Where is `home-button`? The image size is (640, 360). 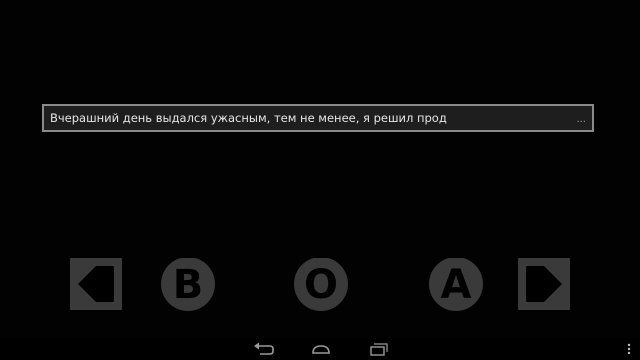
home-button is located at coordinates (321, 349).